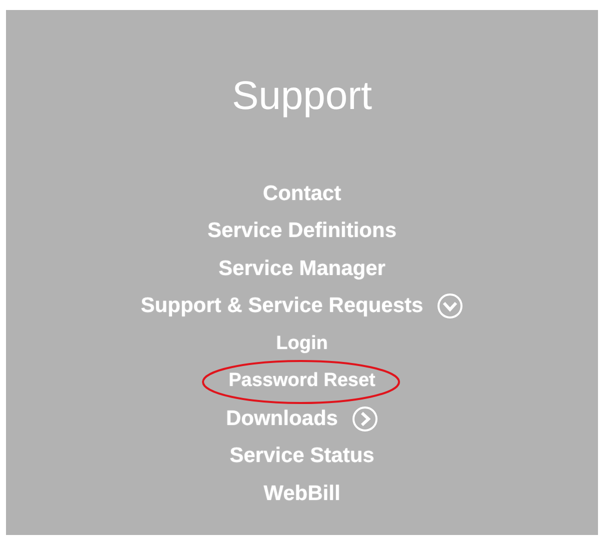  I want to click on section-title: Support, so click(302, 96).